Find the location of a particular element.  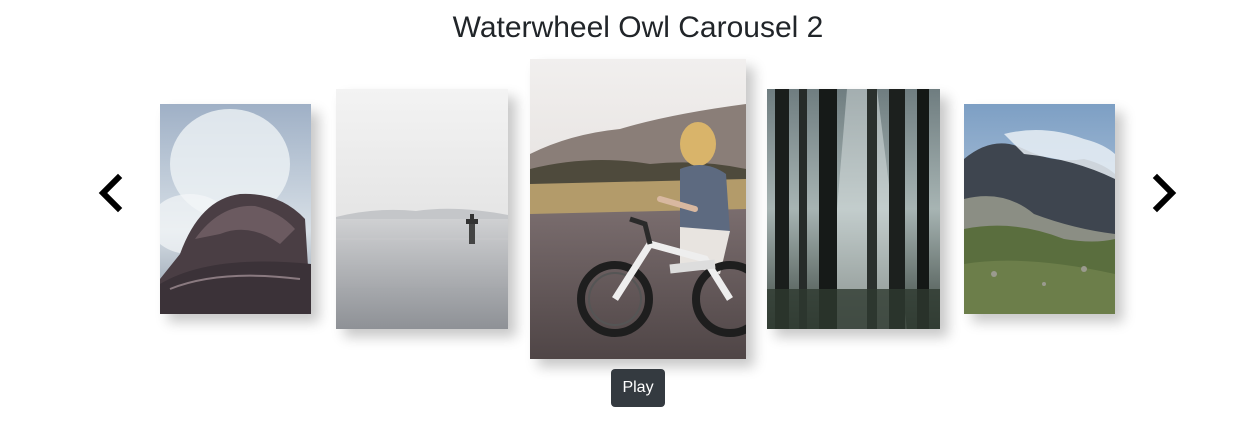

play-button: Play is located at coordinates (638, 388).